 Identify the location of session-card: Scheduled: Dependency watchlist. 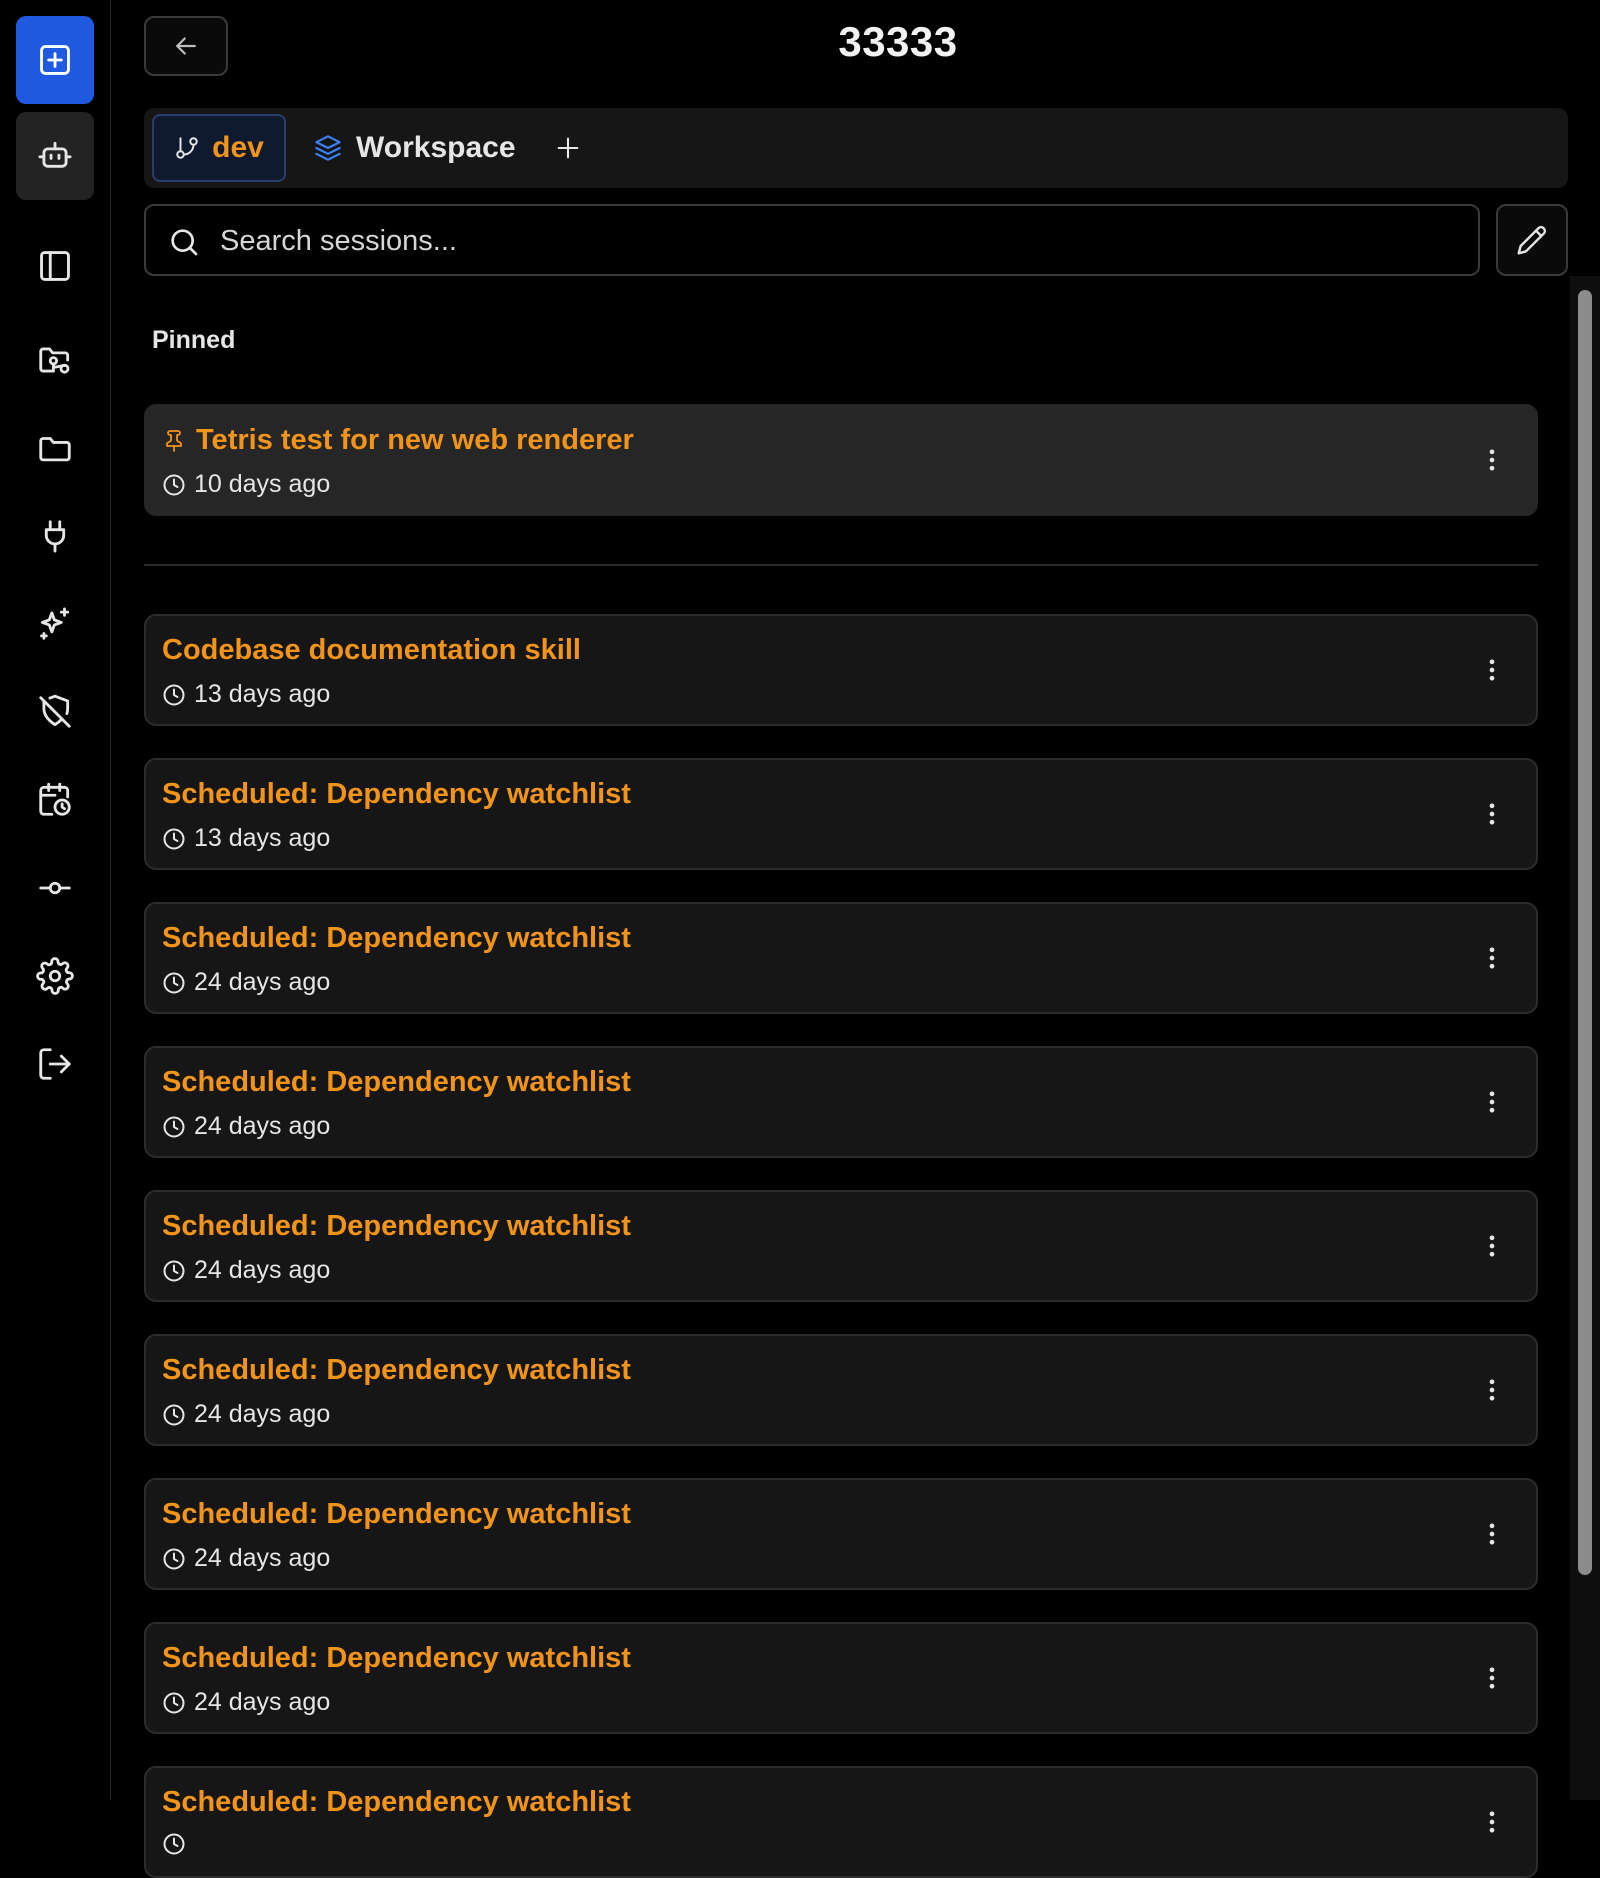
(841, 1822).